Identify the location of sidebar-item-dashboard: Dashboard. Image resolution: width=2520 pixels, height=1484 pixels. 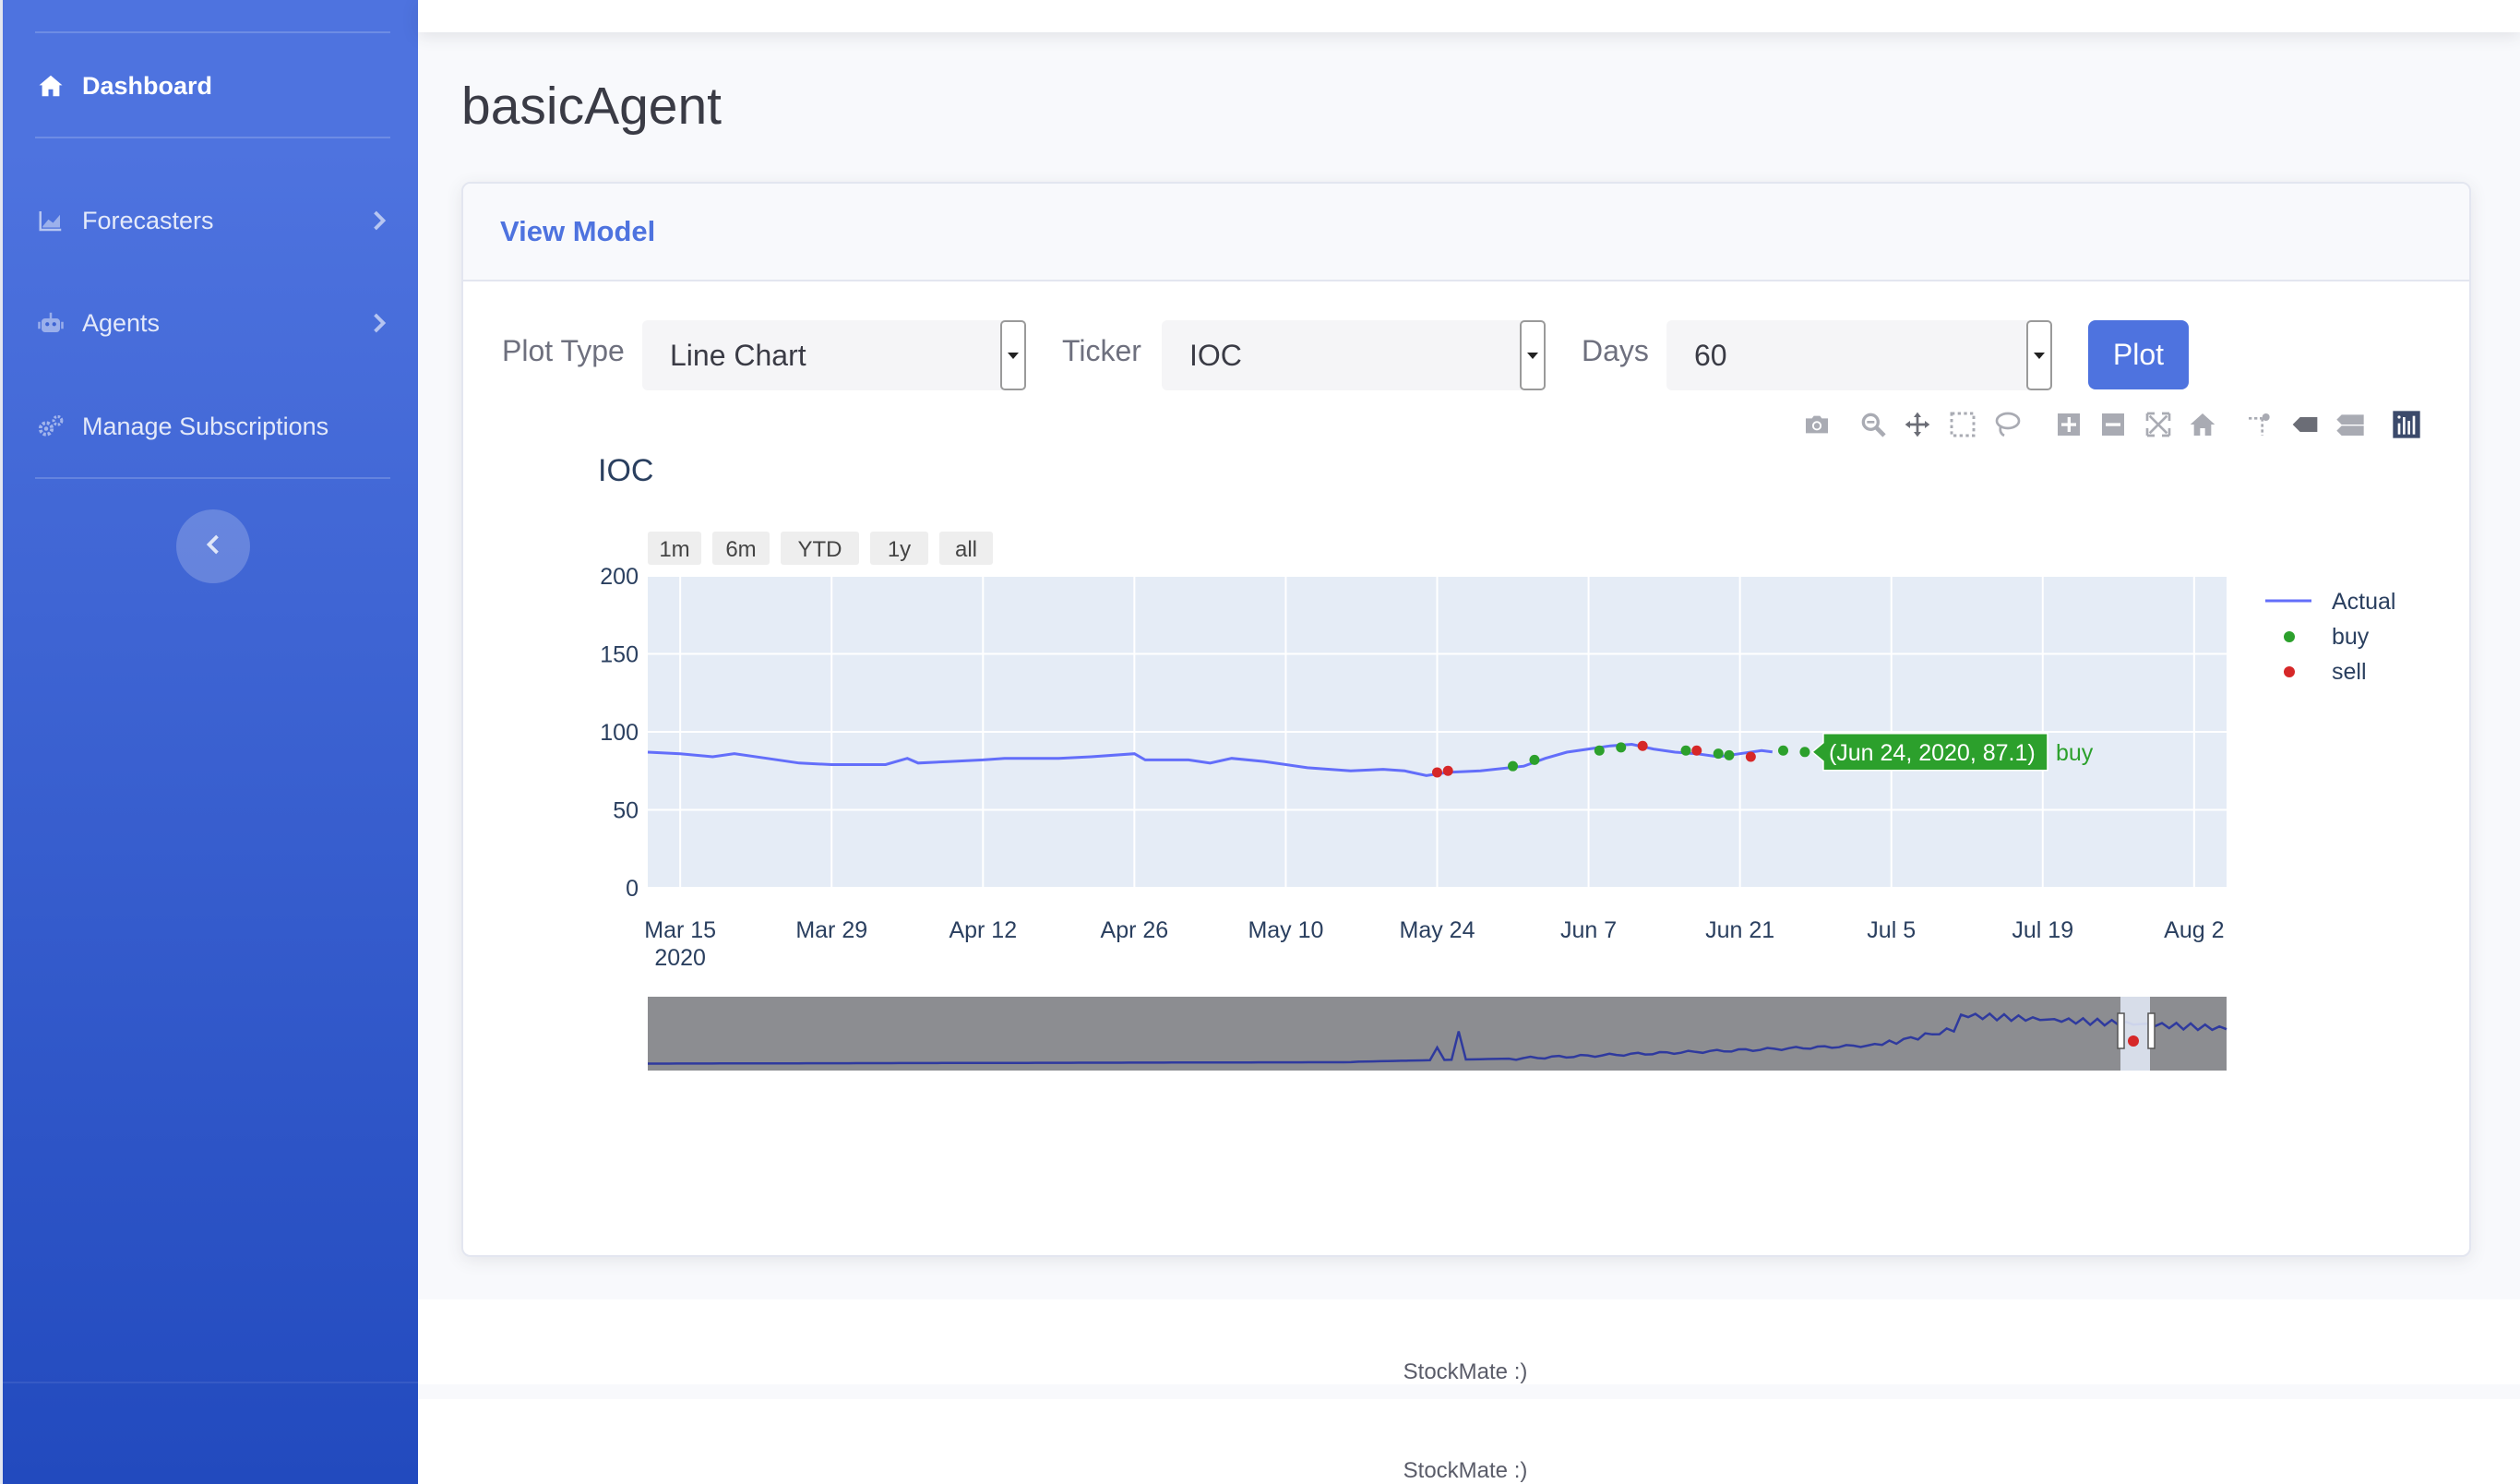
(212, 86).